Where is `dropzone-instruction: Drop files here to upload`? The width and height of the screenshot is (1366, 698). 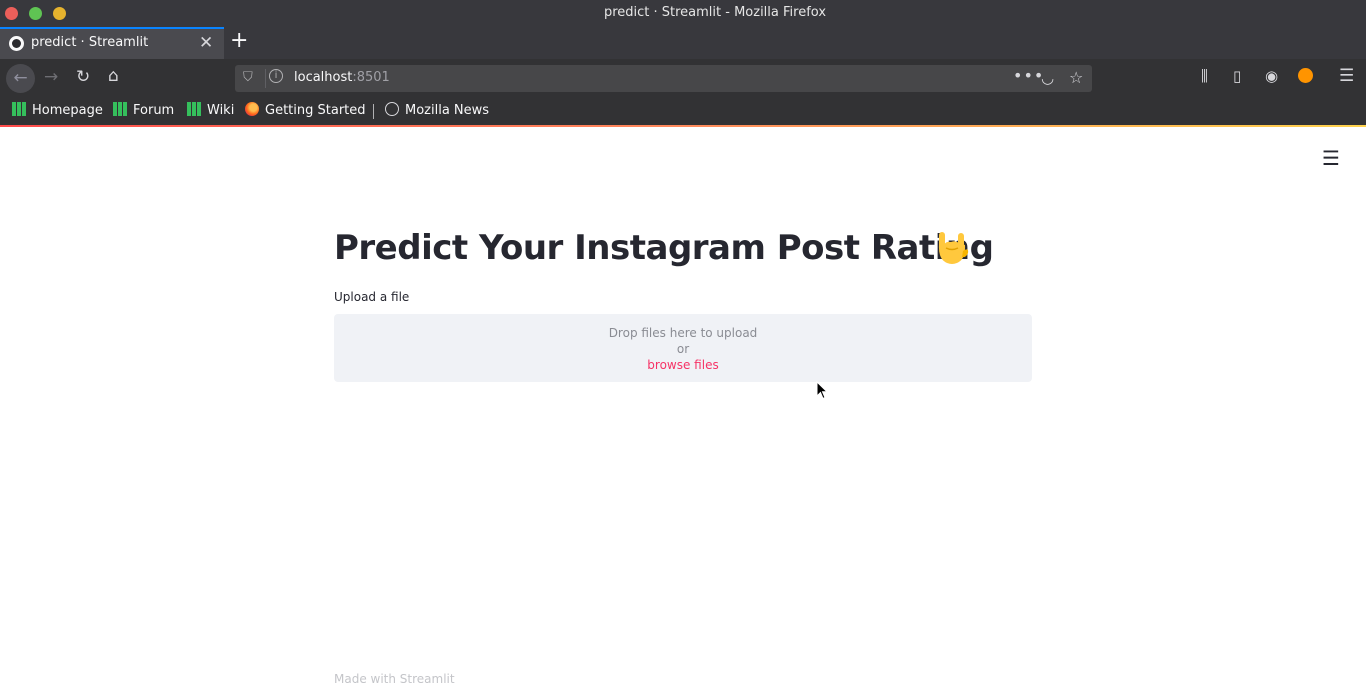 dropzone-instruction: Drop files here to upload is located at coordinates (683, 333).